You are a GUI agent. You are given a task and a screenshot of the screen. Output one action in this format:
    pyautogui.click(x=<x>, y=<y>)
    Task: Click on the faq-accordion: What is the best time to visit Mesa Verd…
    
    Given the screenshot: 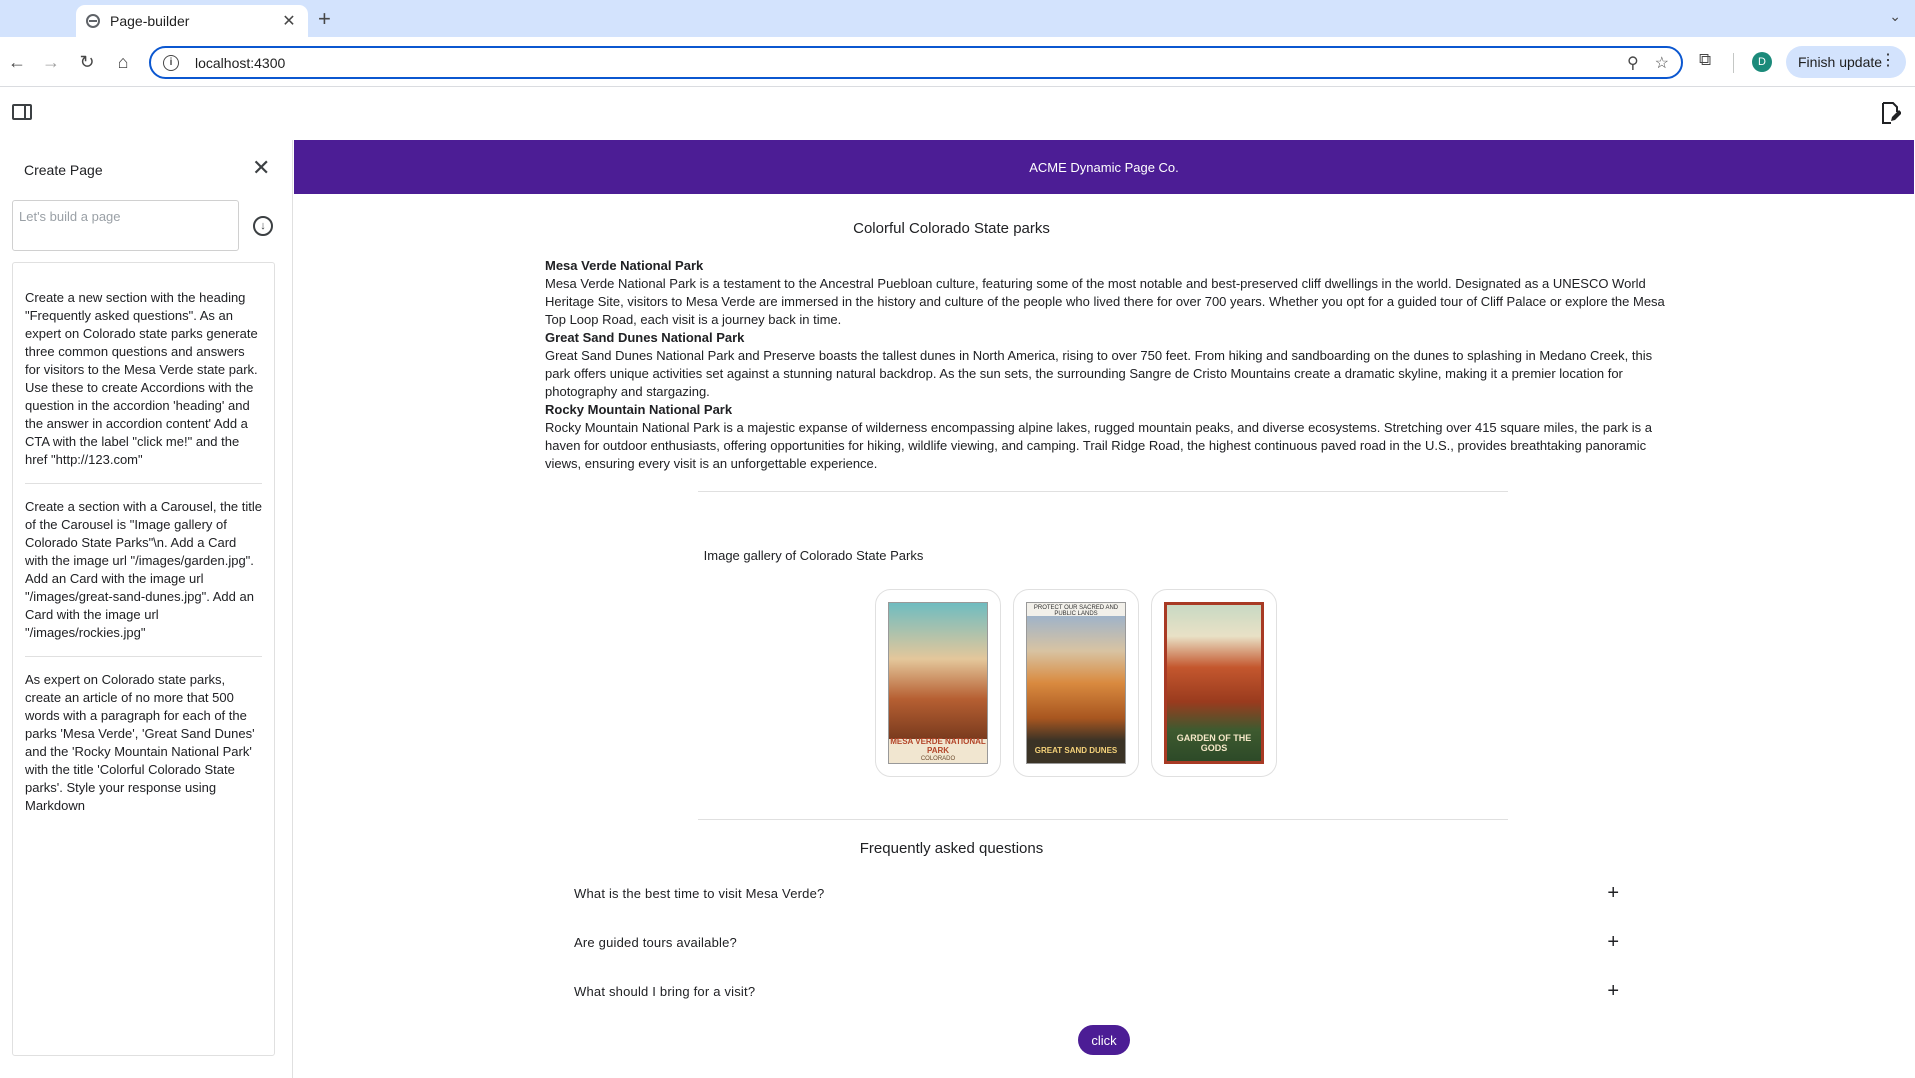 What is the action you would take?
    pyautogui.click(x=1101, y=942)
    